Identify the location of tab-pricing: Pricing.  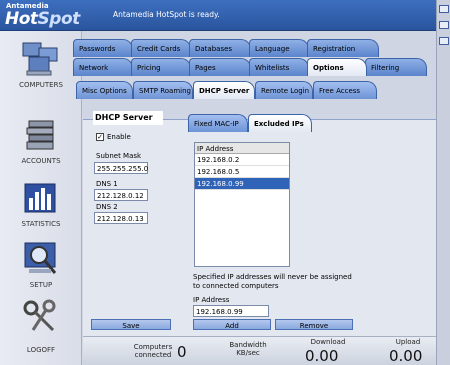
(161, 67).